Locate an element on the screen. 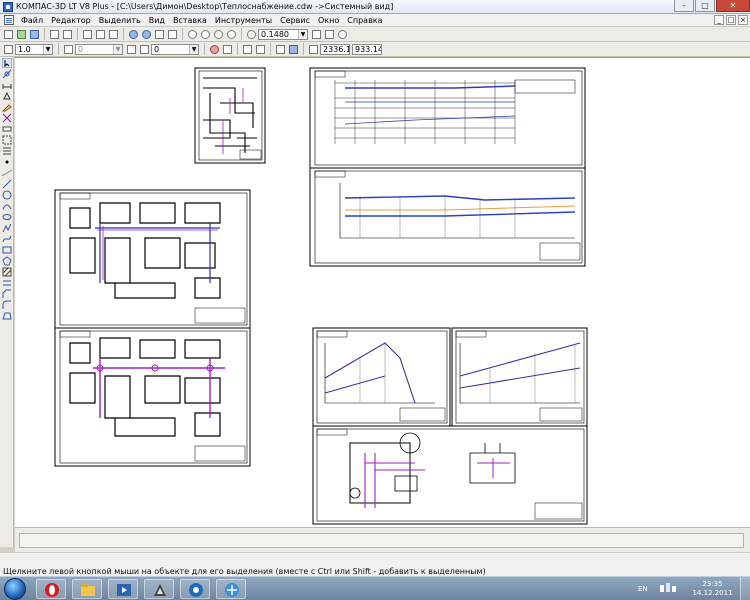 The height and width of the screenshot is (600, 750). menu-editor: Редактор is located at coordinates (71, 20).